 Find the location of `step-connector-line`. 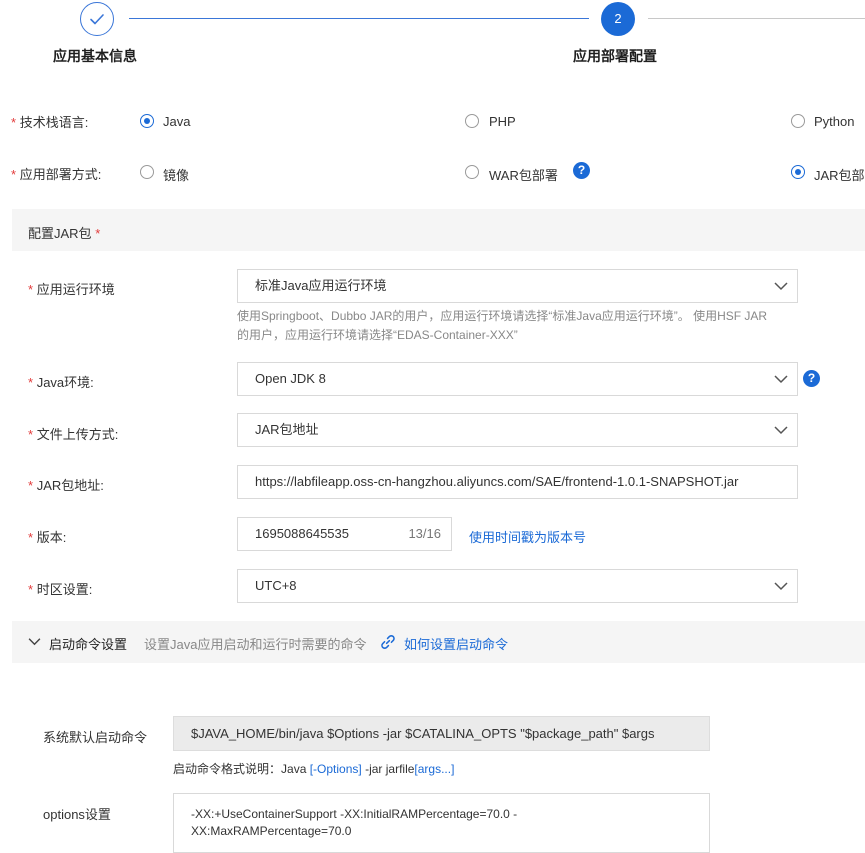

step-connector-line is located at coordinates (359, 18).